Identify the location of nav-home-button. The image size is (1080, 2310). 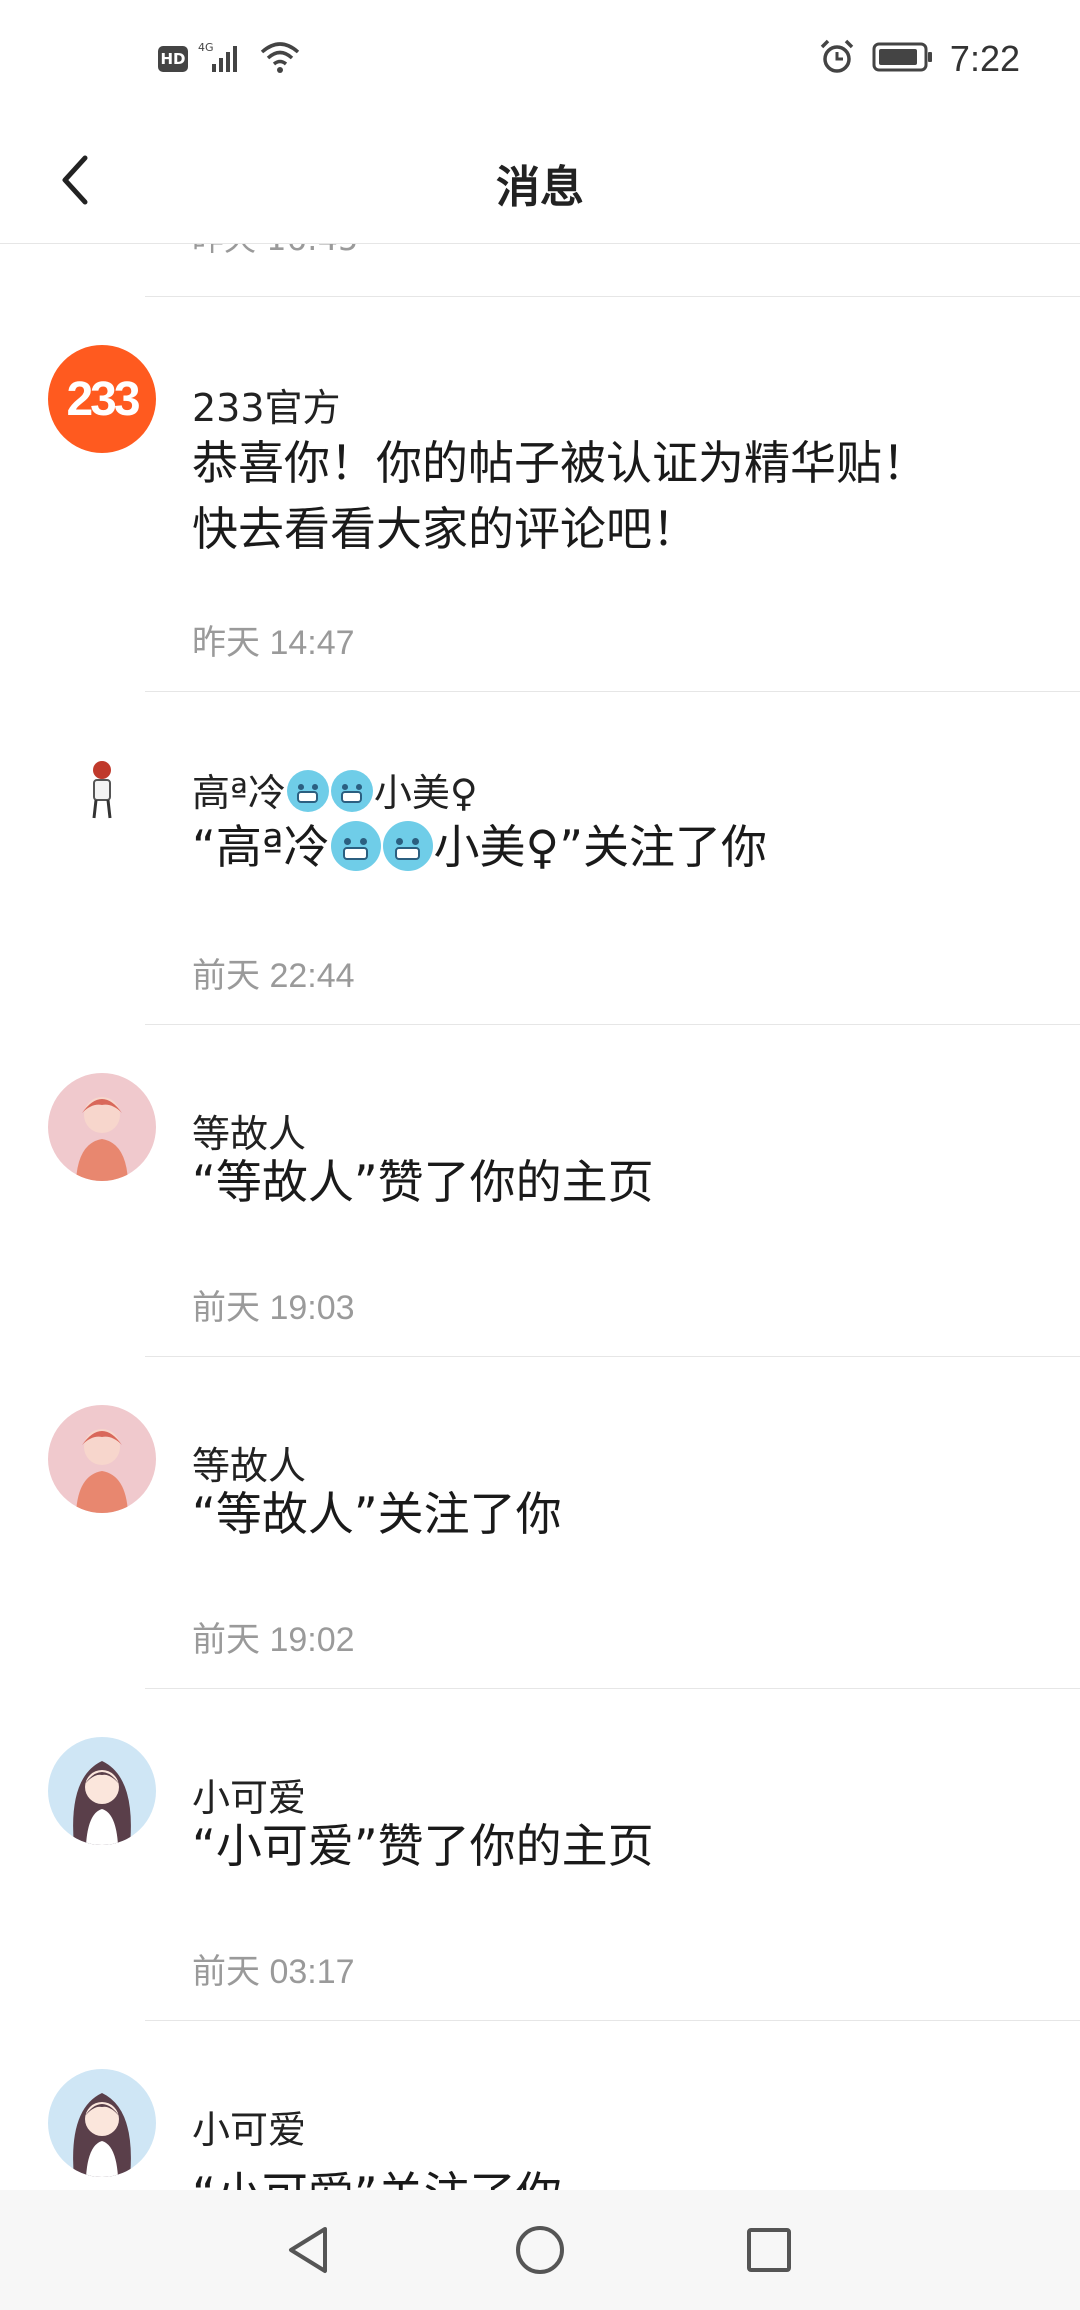
(540, 2250).